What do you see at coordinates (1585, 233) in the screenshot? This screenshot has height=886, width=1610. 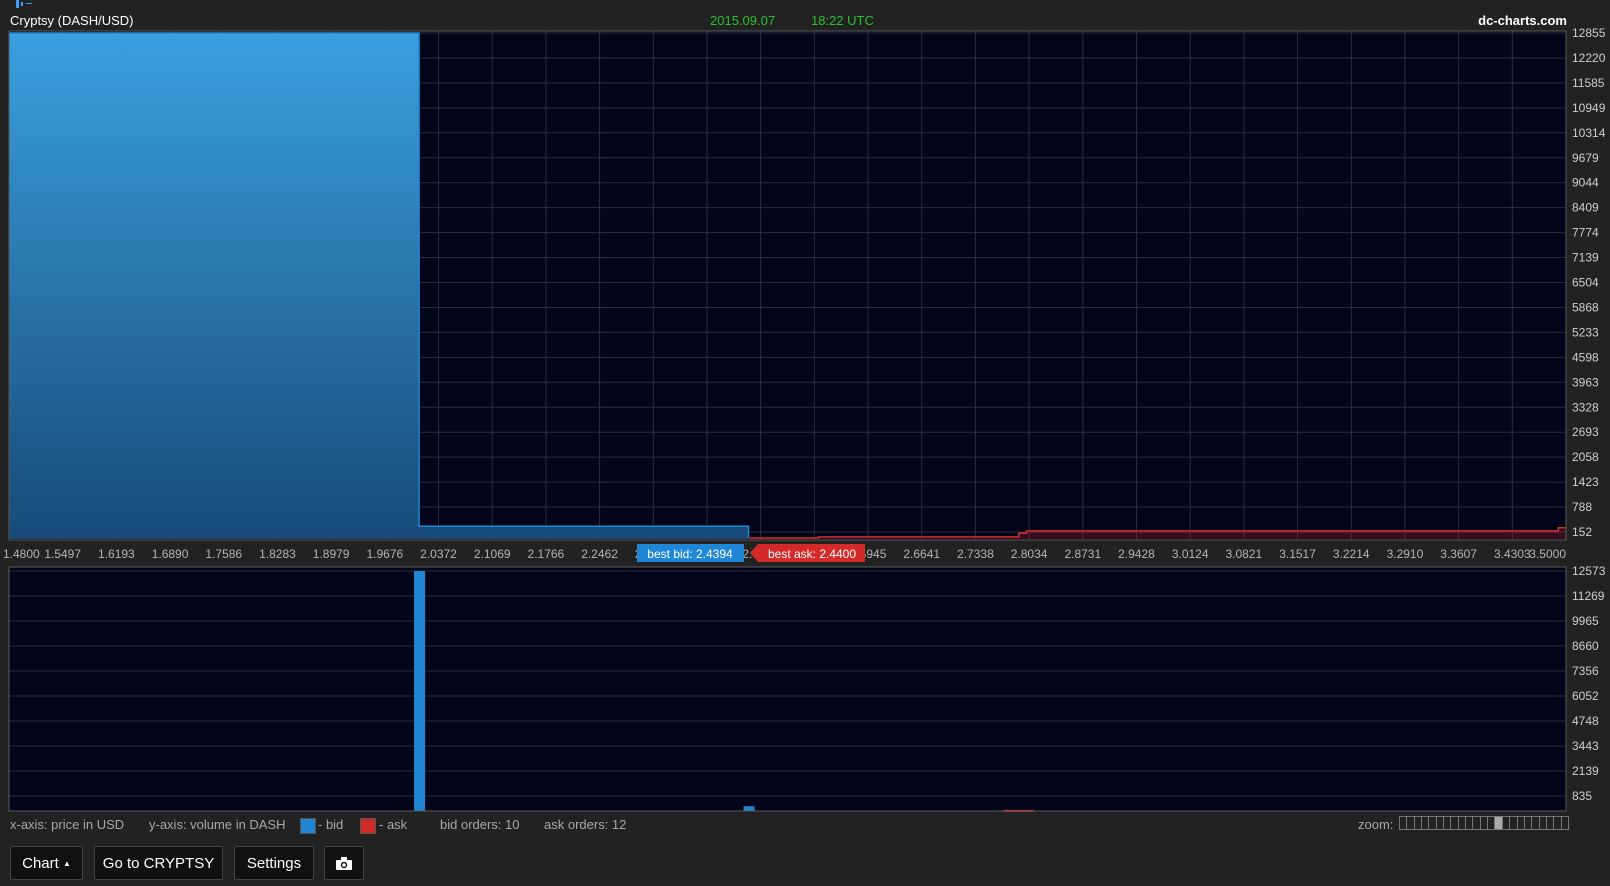 I see `y-tick-label: 7774` at bounding box center [1585, 233].